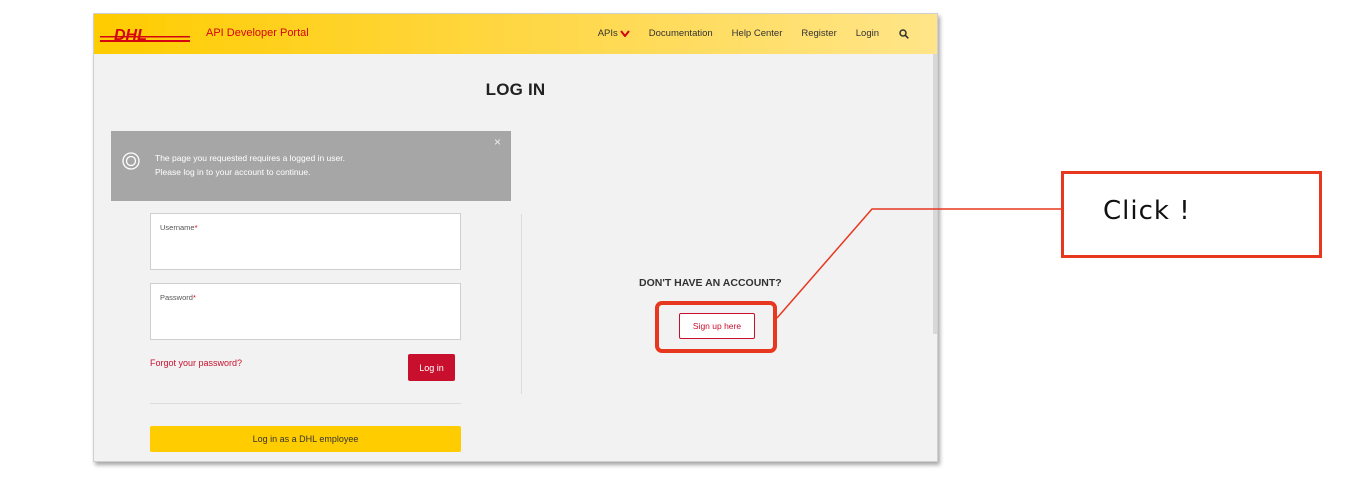 This screenshot has height=492, width=1362. What do you see at coordinates (130, 35) in the screenshot?
I see `logo-wordmark: DHL` at bounding box center [130, 35].